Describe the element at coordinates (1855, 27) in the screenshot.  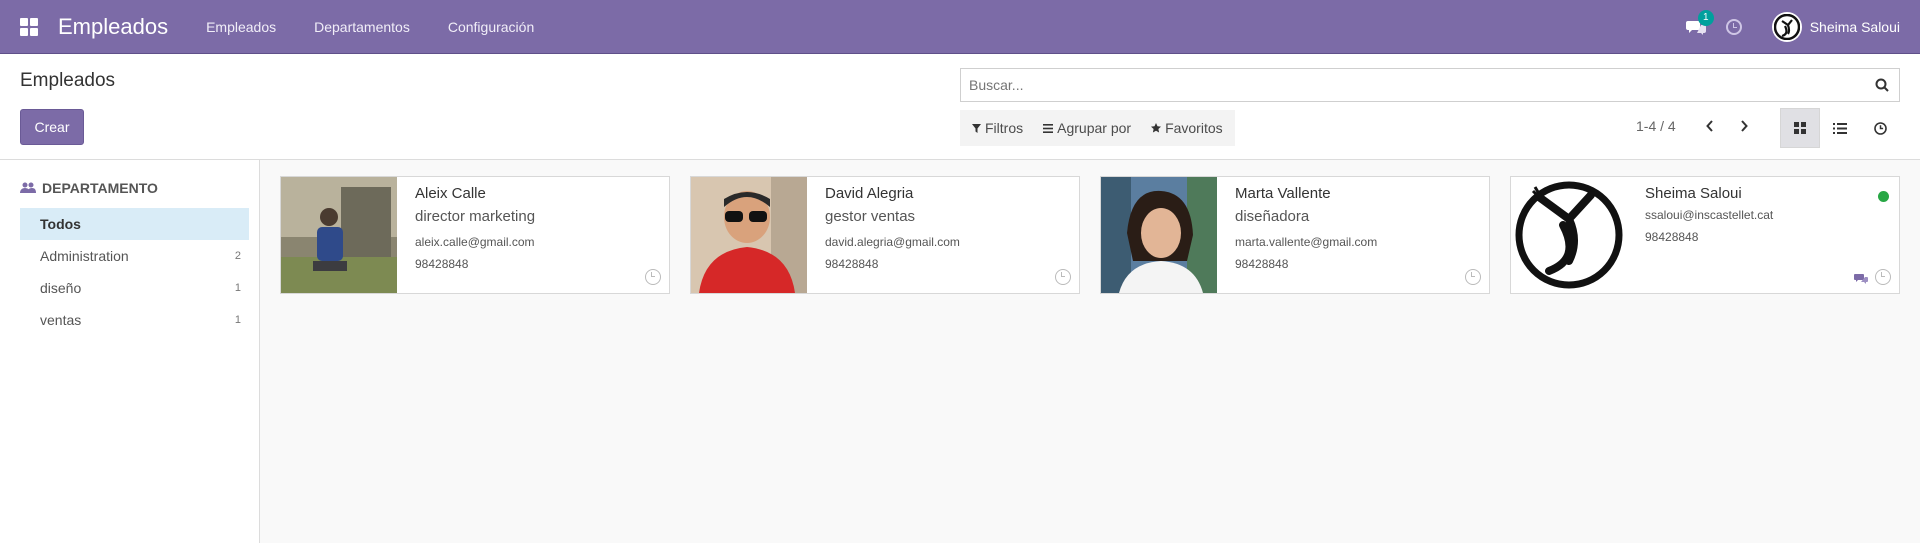
I see `user-name: Sheima Saloui` at that location.